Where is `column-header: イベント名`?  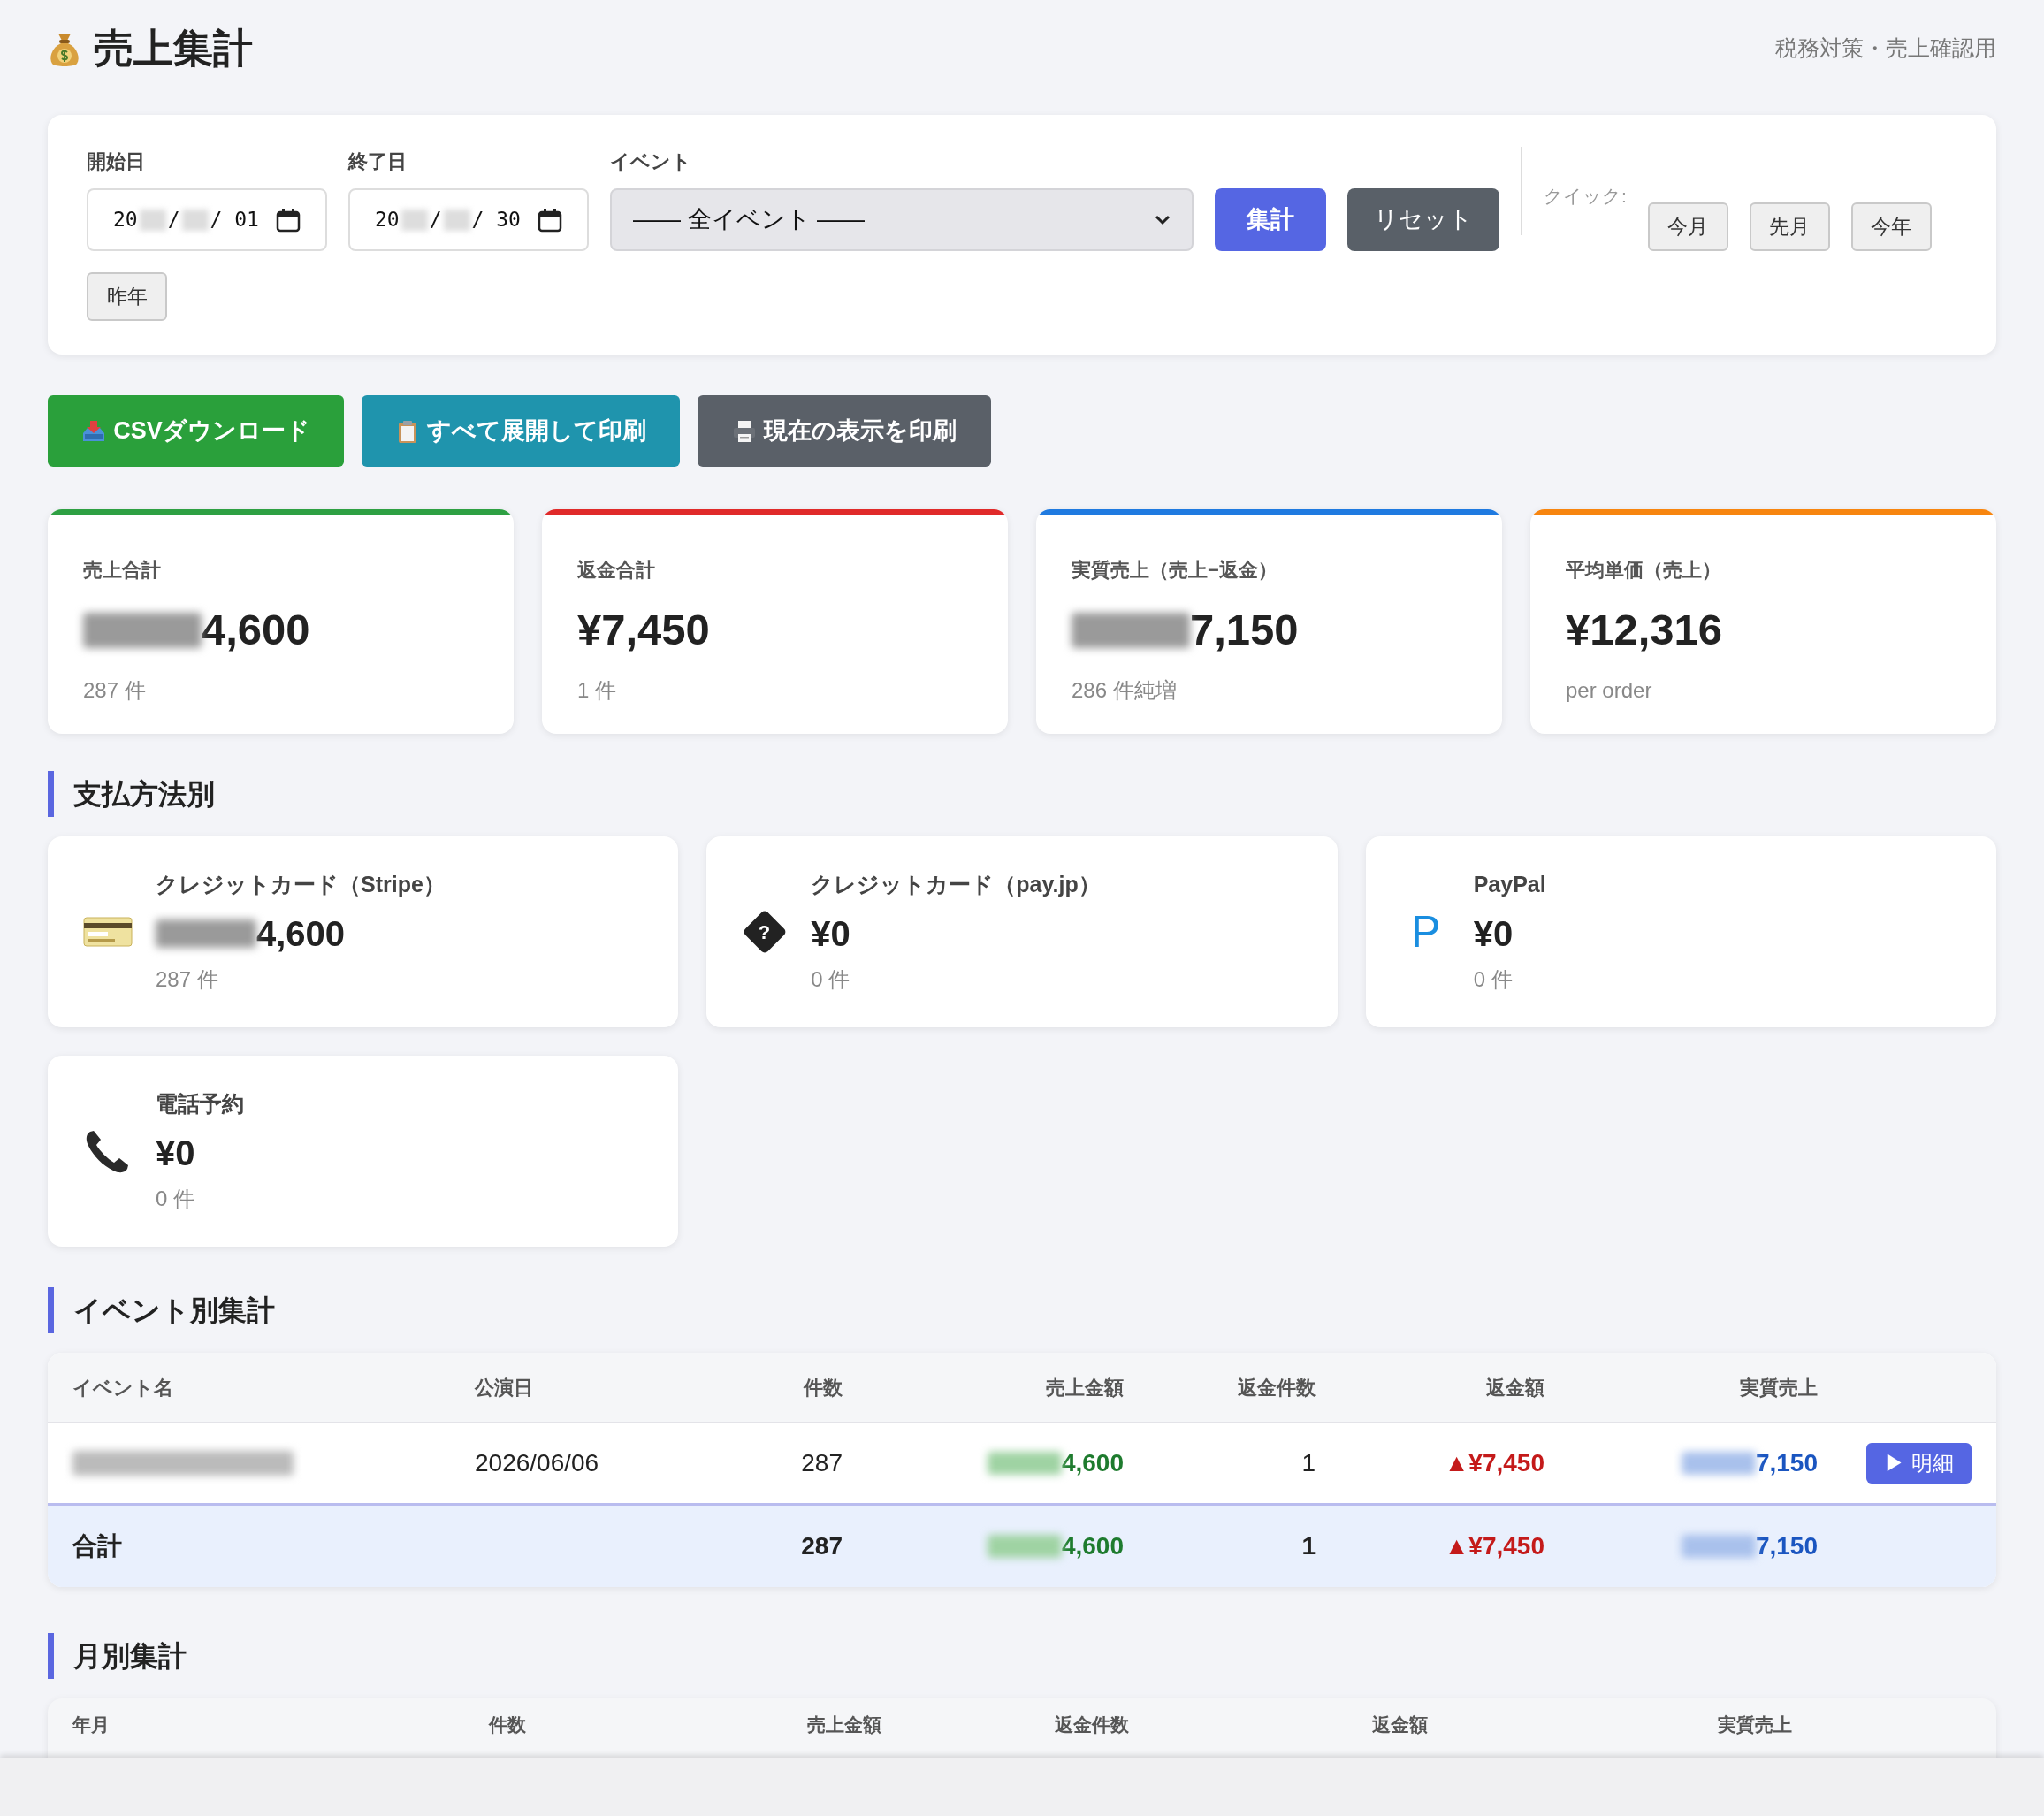 column-header: イベント名 is located at coordinates (123, 1387).